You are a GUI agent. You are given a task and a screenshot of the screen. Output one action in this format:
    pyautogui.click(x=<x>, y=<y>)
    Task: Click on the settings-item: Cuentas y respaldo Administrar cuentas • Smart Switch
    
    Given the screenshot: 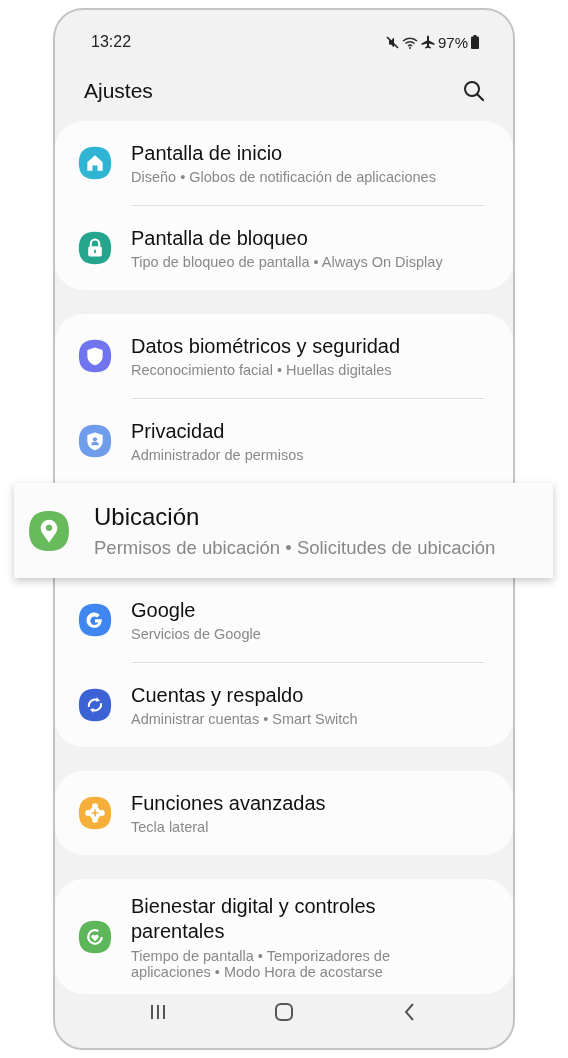 What is the action you would take?
    pyautogui.click(x=284, y=705)
    